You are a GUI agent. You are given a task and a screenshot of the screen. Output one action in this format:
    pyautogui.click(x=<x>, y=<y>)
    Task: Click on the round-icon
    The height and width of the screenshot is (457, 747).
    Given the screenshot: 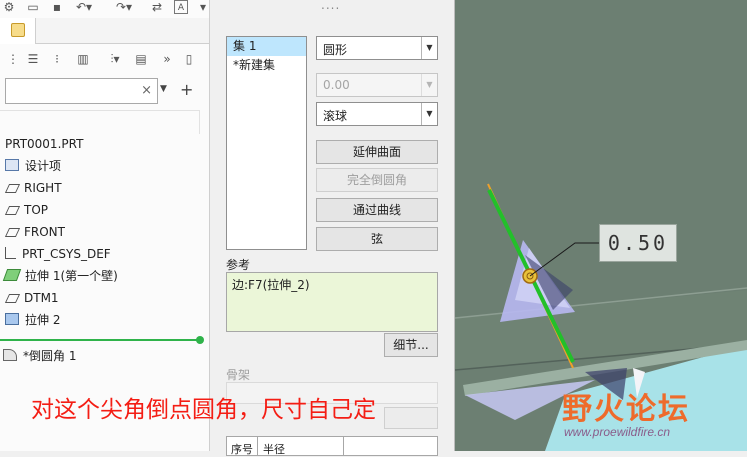 What is the action you would take?
    pyautogui.click(x=10, y=355)
    